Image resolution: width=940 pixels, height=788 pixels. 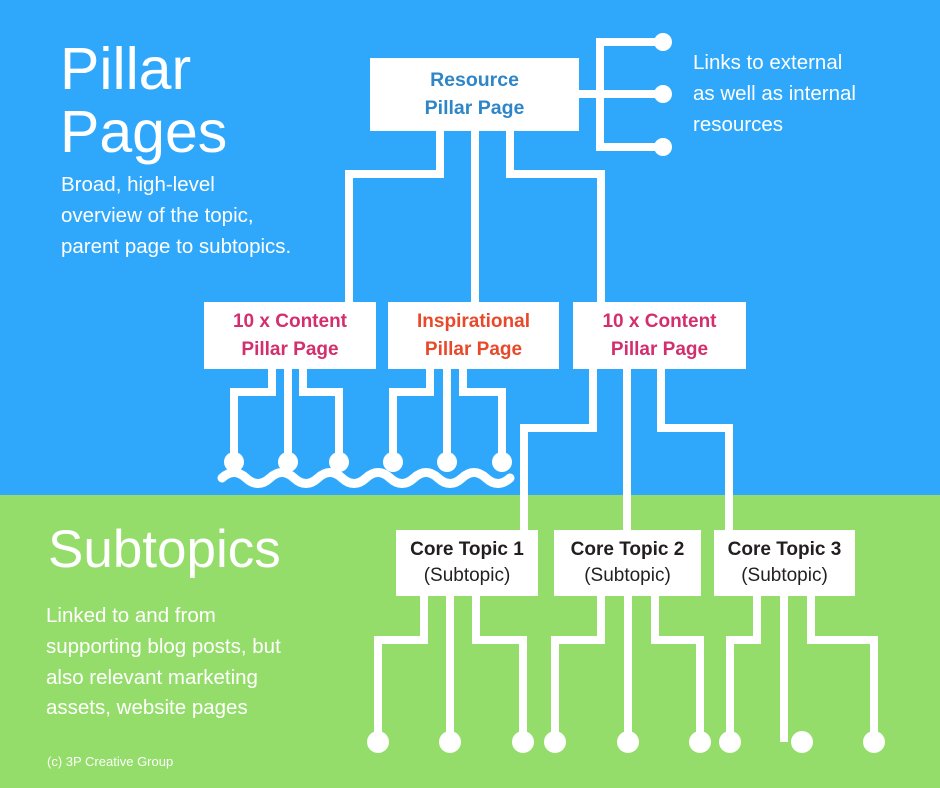 I want to click on node-resource-line-1: Resource, so click(x=474, y=79).